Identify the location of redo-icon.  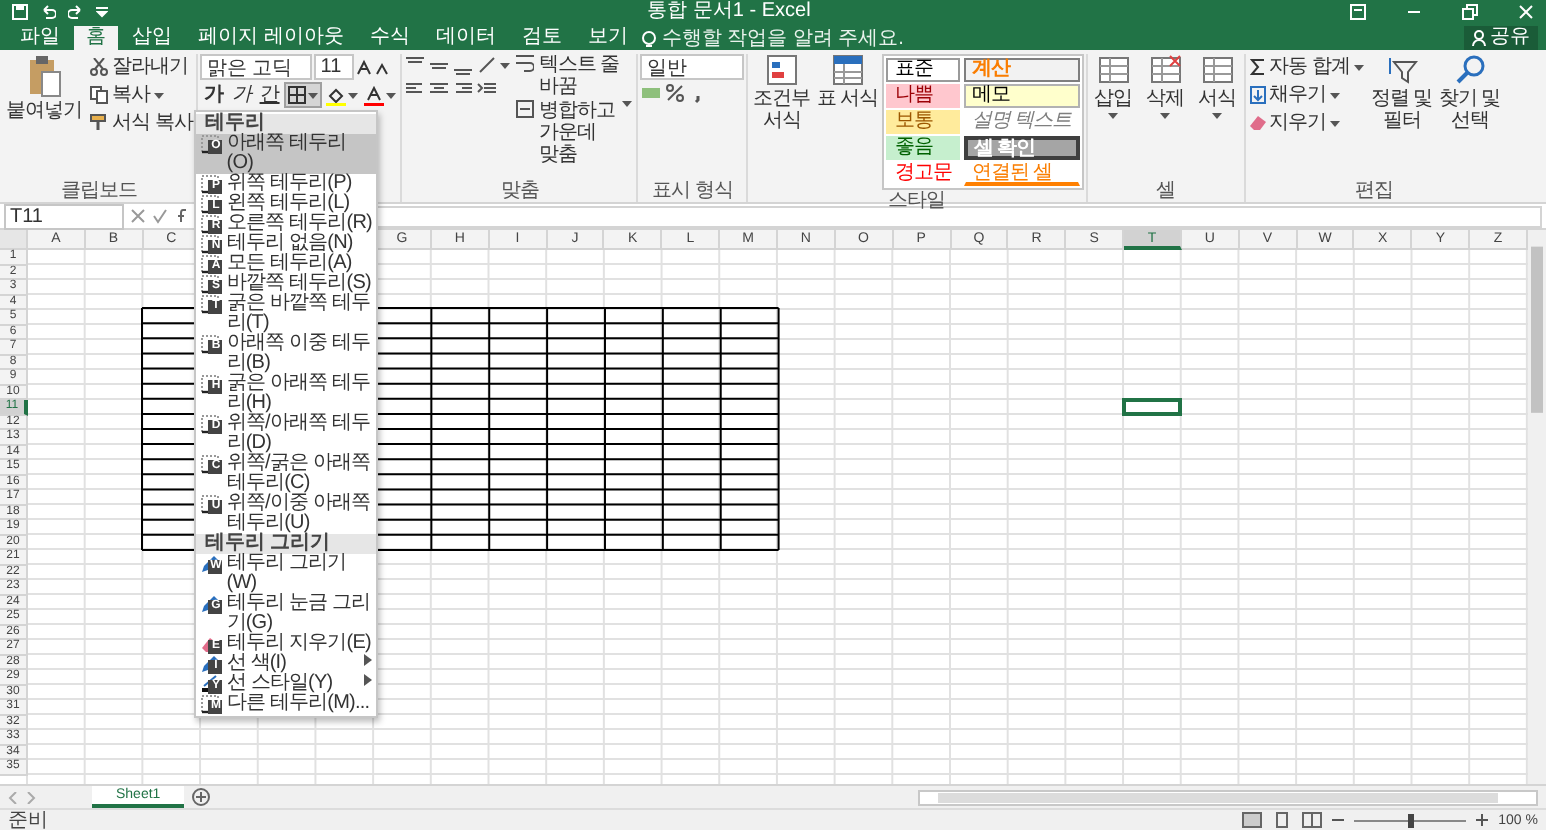
(76, 12).